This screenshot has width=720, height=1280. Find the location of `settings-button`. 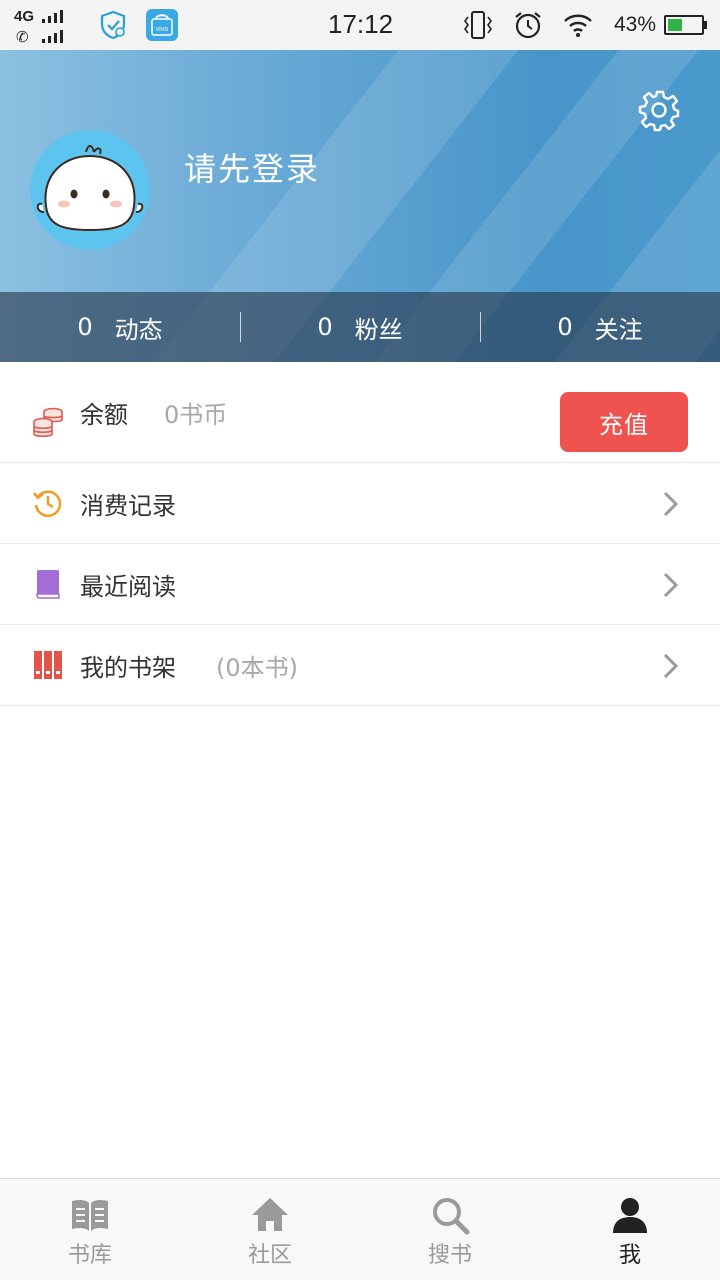

settings-button is located at coordinates (660, 110).